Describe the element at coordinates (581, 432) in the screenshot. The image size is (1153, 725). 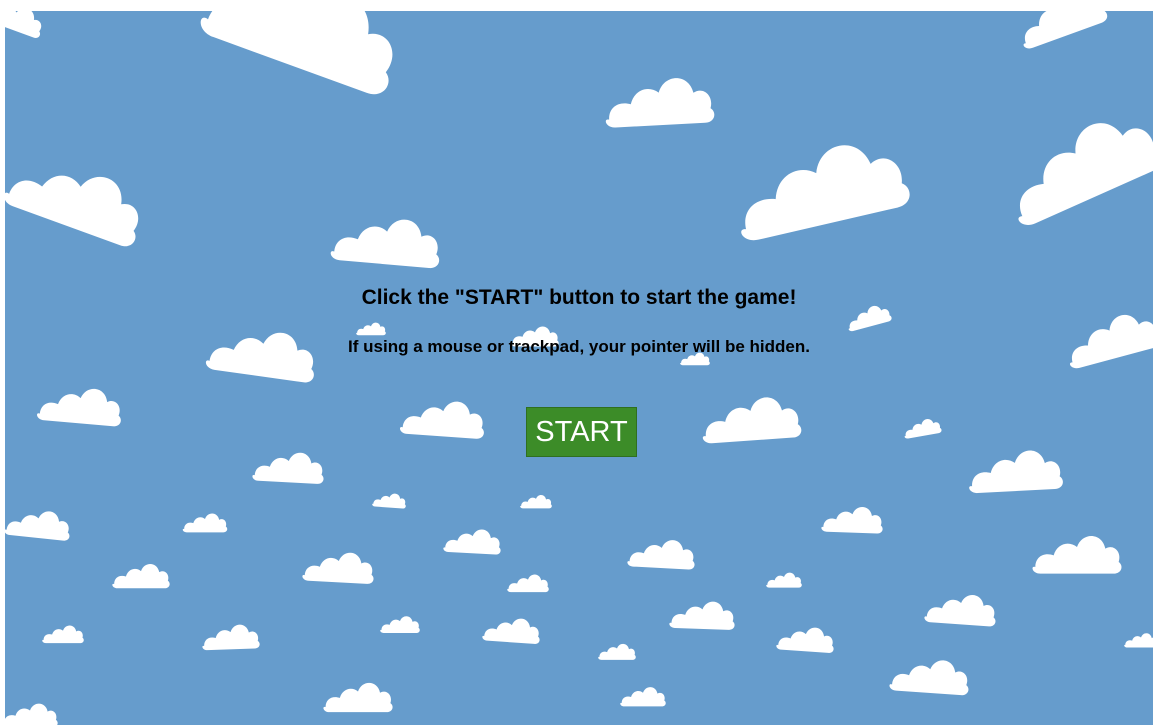
I see `start-button: START` at that location.